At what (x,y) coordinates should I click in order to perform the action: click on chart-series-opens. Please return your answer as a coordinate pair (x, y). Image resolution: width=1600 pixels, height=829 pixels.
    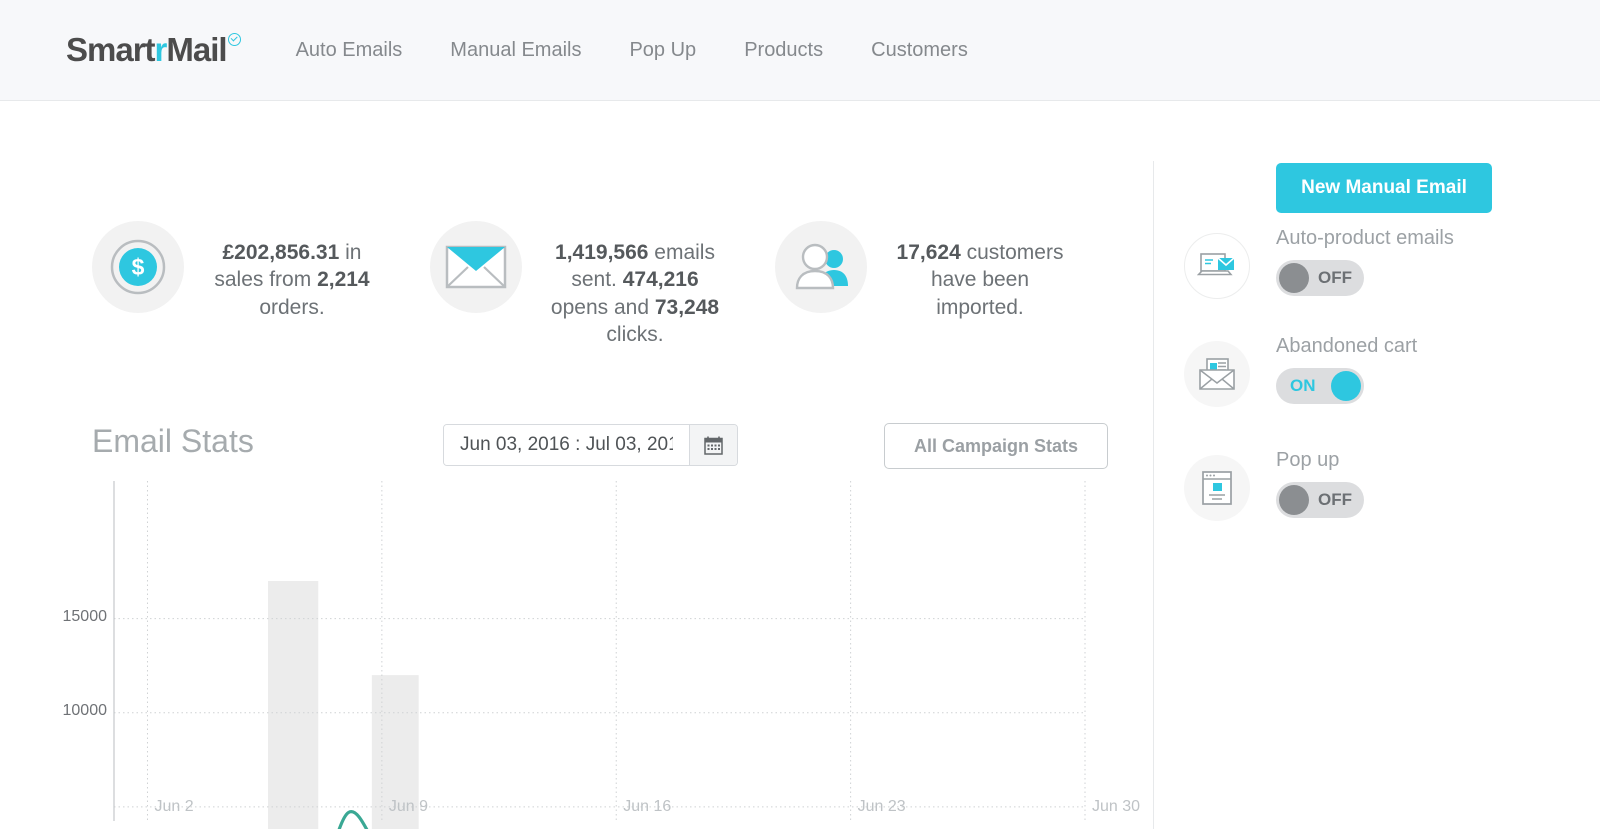
    Looking at the image, I should click on (353, 819).